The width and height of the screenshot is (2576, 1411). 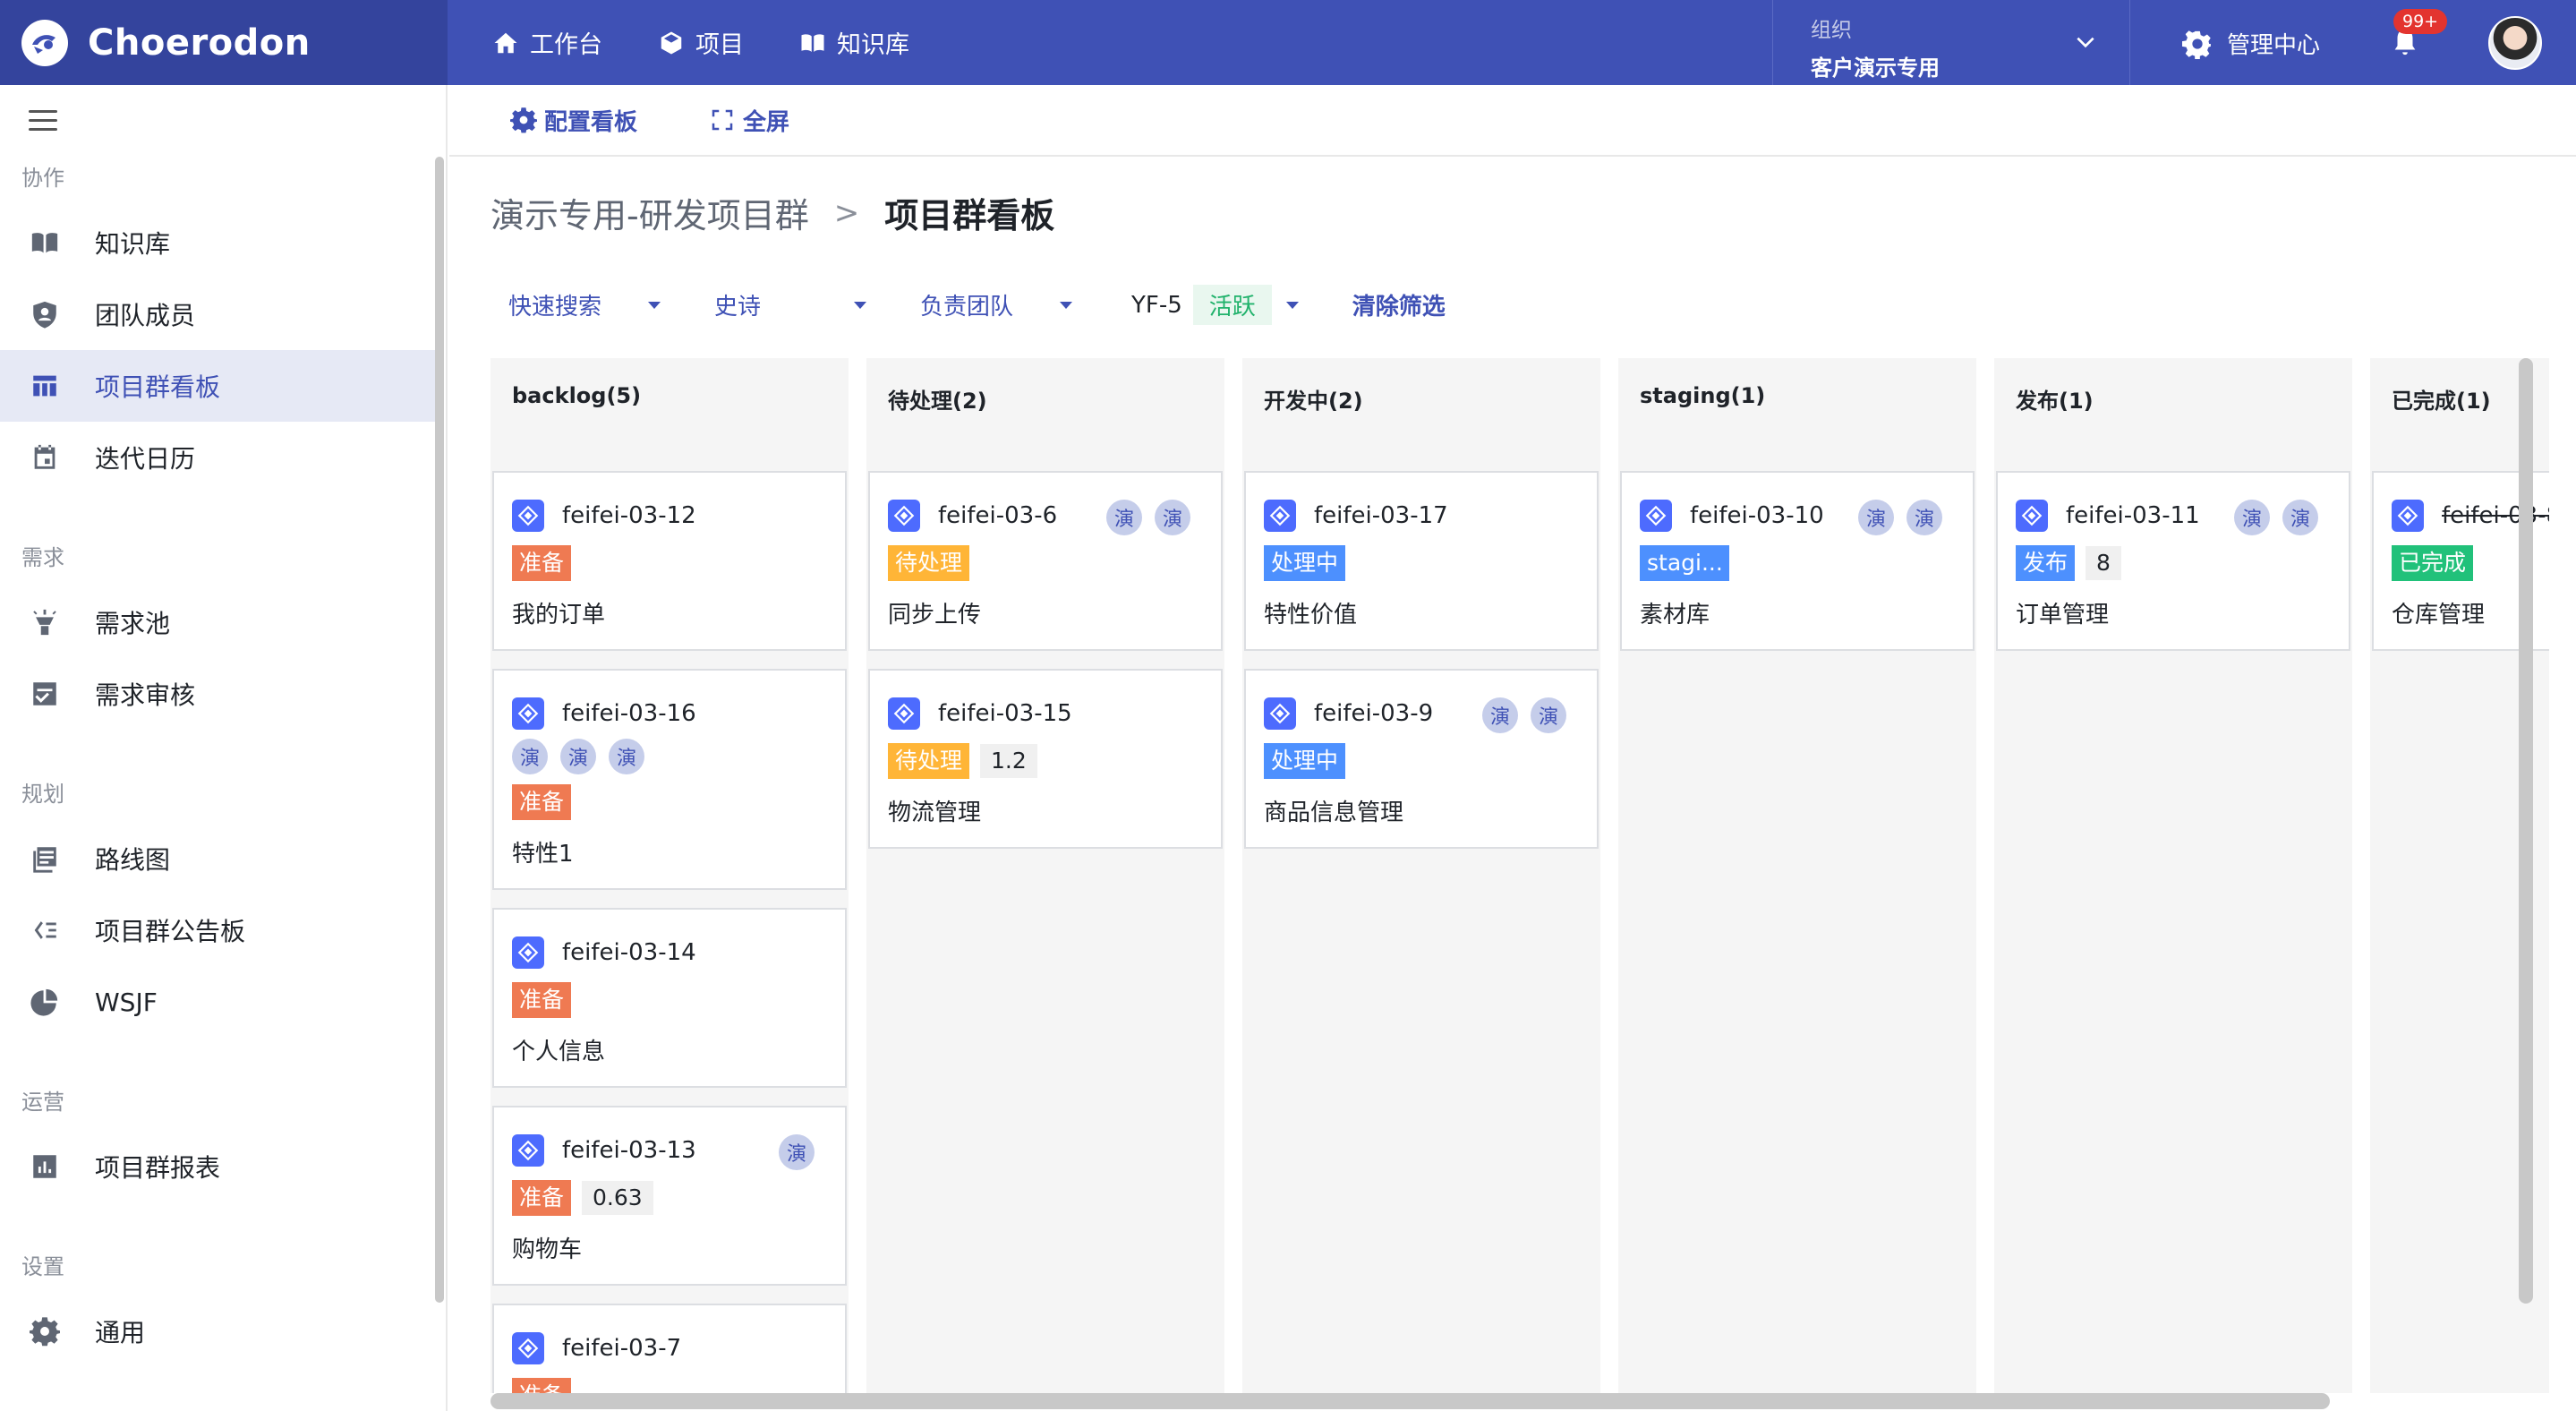 What do you see at coordinates (2055, 401) in the screenshot?
I see `column-title: 发布(1)` at bounding box center [2055, 401].